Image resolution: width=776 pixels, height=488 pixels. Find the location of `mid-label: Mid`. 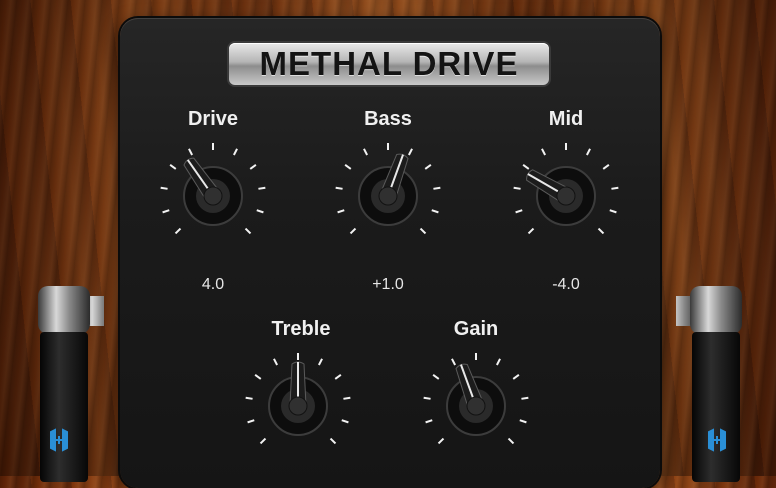

mid-label: Mid is located at coordinates (566, 119).